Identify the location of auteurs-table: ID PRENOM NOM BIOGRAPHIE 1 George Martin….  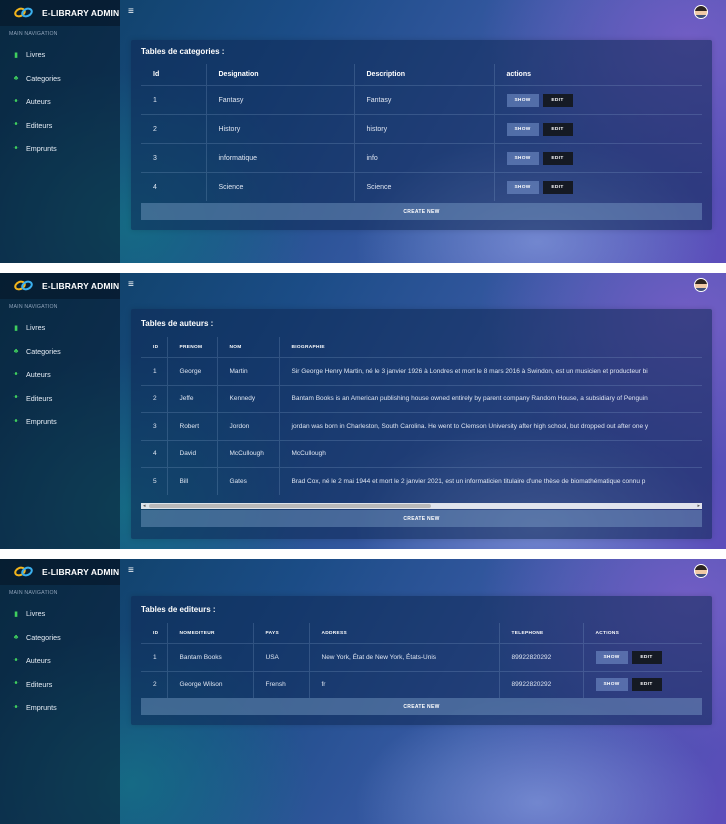
(421, 416).